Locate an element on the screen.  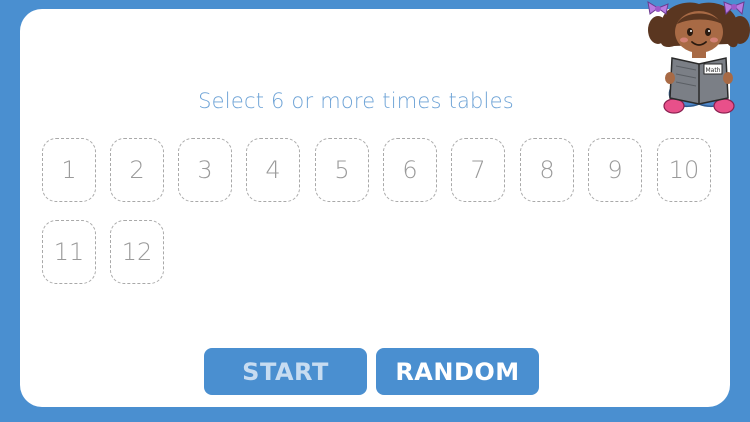
start-button: START is located at coordinates (285, 371).